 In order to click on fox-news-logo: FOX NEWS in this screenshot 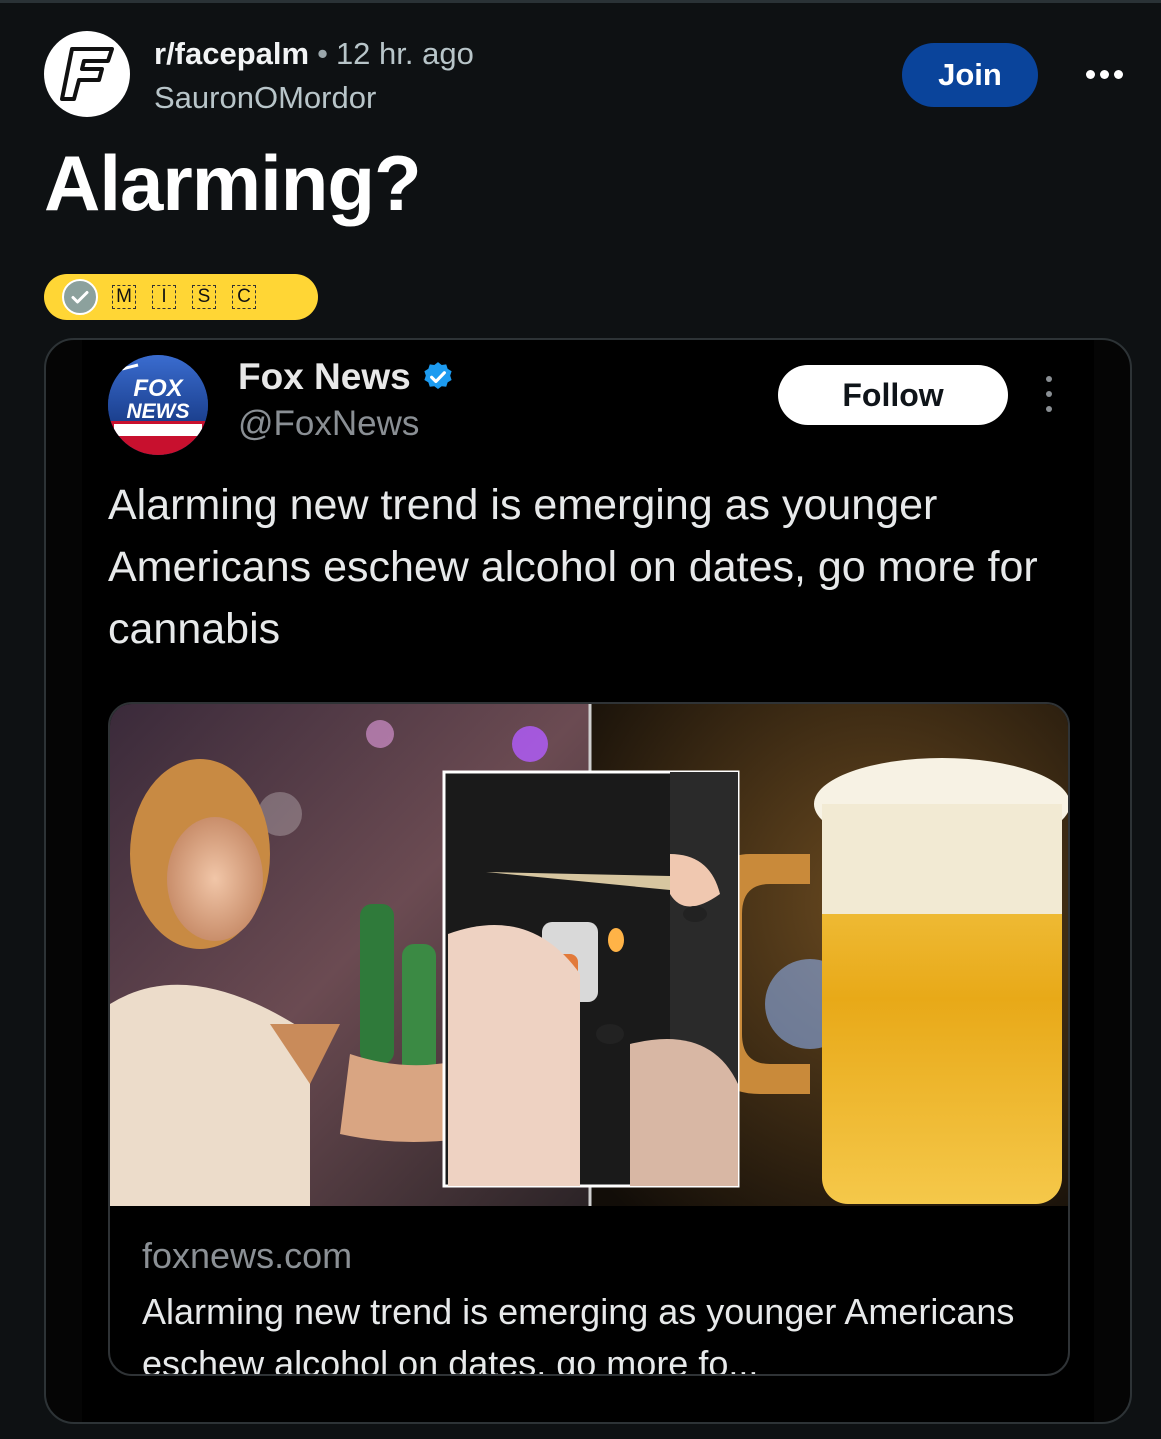, I will do `click(158, 405)`.